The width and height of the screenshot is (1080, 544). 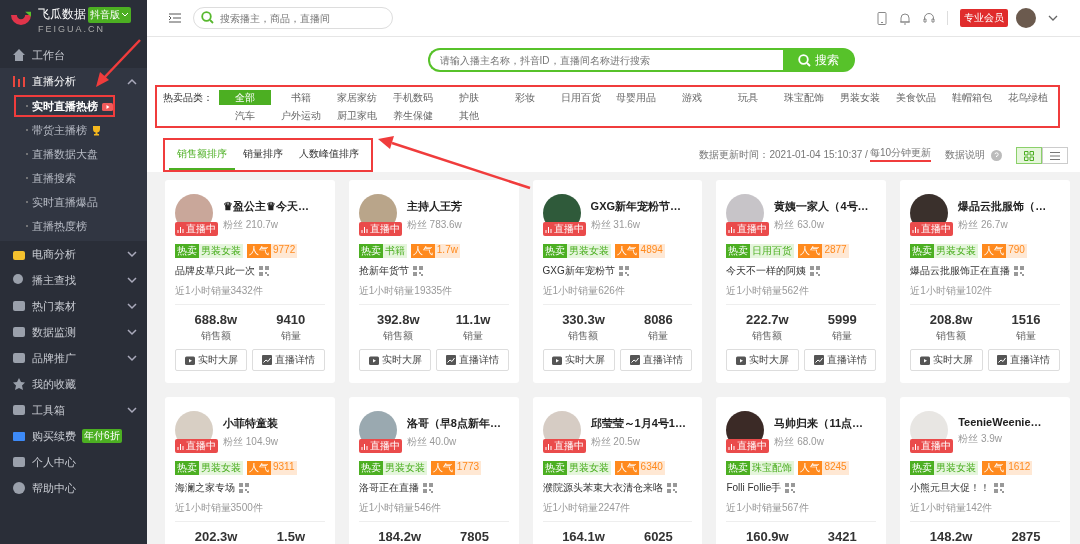 What do you see at coordinates (73, 358) in the screenshot?
I see `sidebar-item: 品牌推广` at bounding box center [73, 358].